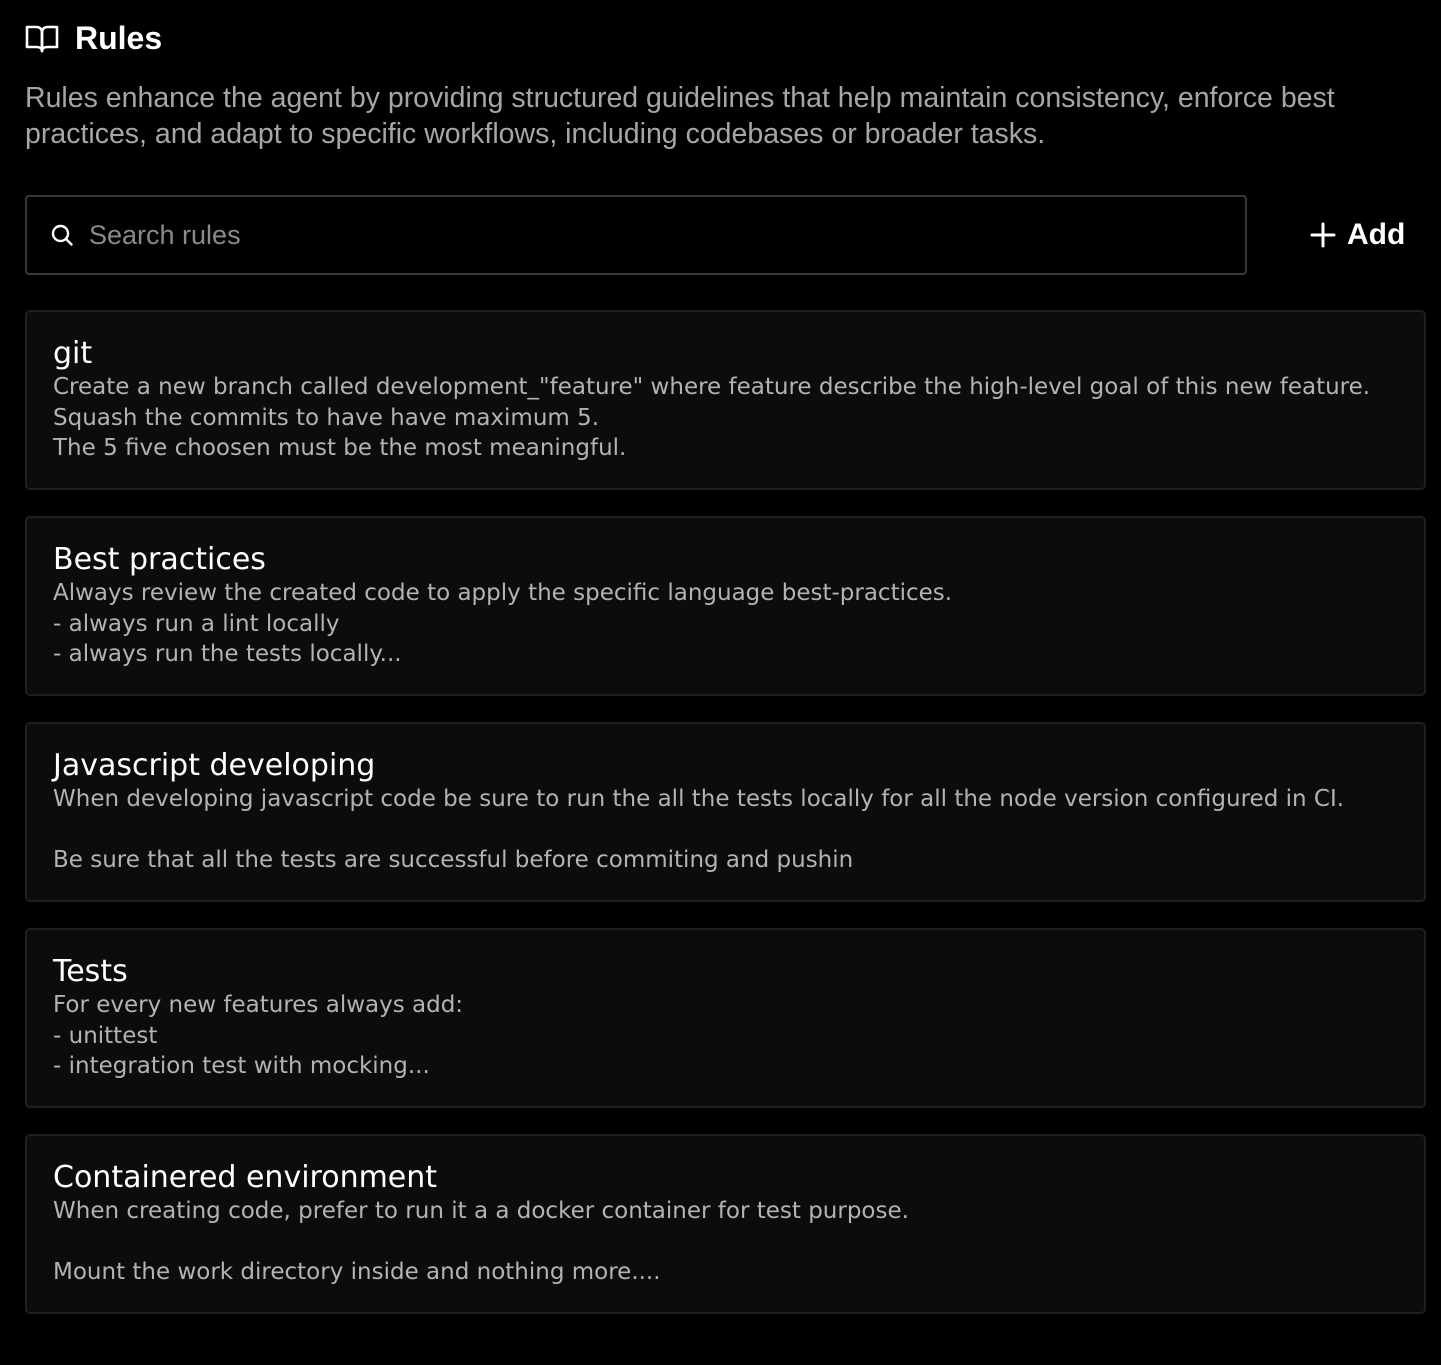  Describe the element at coordinates (666, 235) in the screenshot. I see `search-input` at that location.